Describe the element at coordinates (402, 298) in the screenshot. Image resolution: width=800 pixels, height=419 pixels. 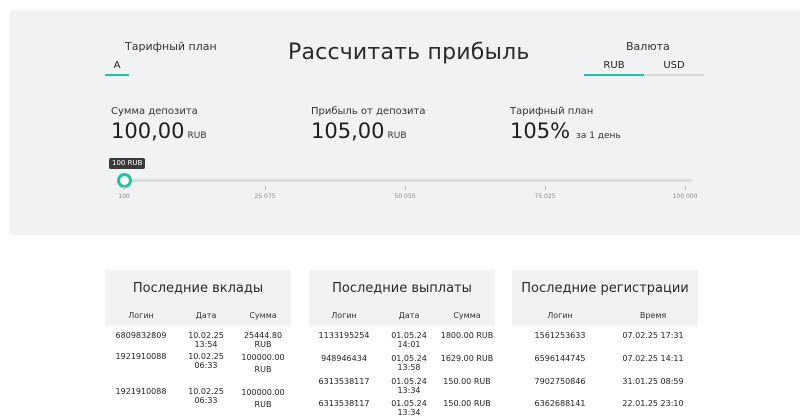
I see `recent-payouts-header: Последние выплаты Логин Дата Сумма` at that location.